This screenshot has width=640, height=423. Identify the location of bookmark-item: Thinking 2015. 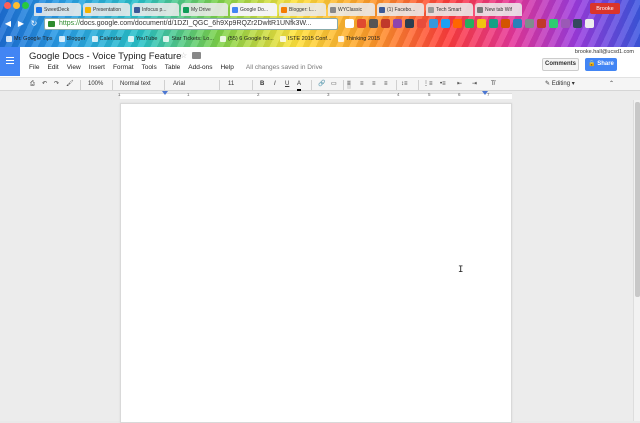
(358, 39).